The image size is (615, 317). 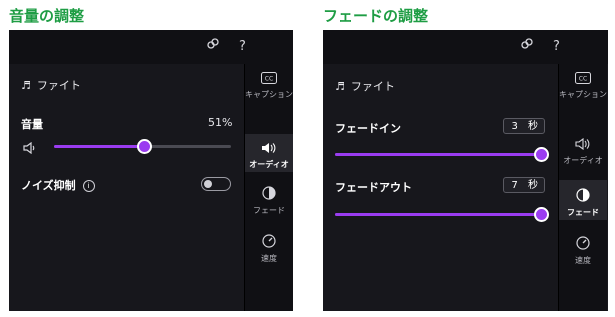 I want to click on fade-out-value: 7, so click(x=514, y=185).